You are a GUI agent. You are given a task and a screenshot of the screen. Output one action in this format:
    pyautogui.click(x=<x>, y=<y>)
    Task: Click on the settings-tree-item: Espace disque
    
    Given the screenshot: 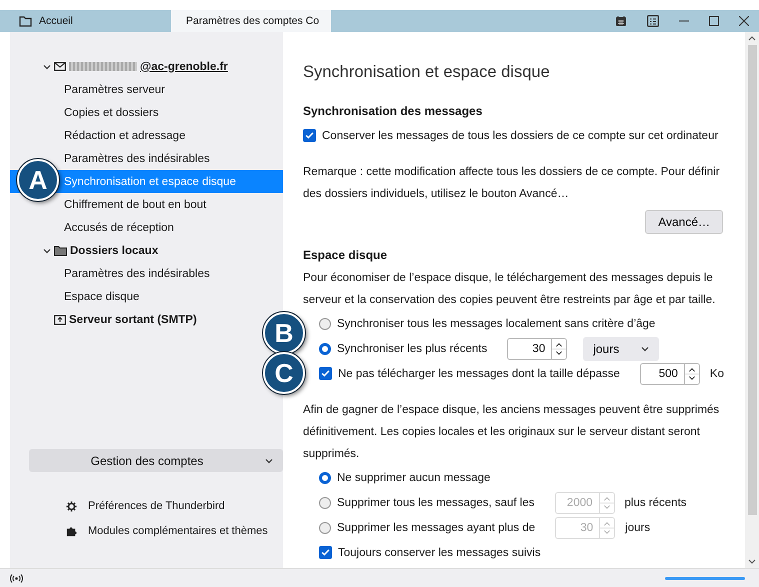 What is the action you would take?
    pyautogui.click(x=146, y=296)
    